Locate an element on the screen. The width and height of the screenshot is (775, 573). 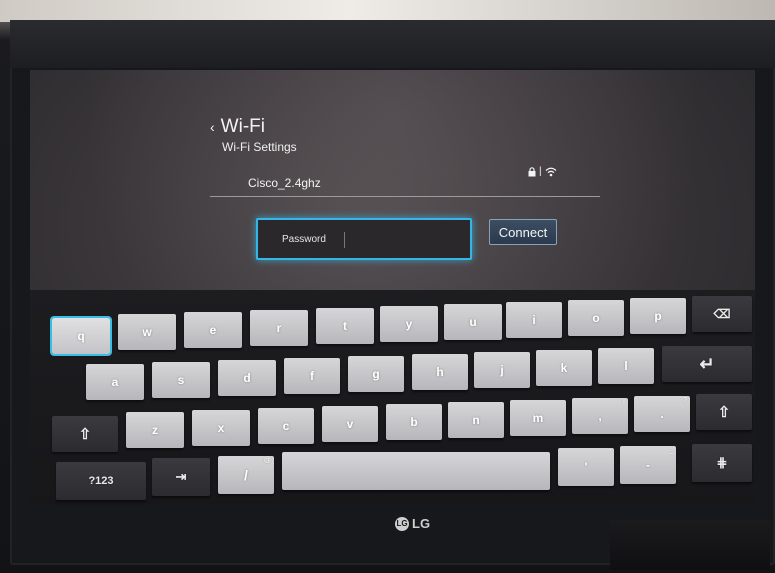
key-t: t is located at coordinates (345, 326).